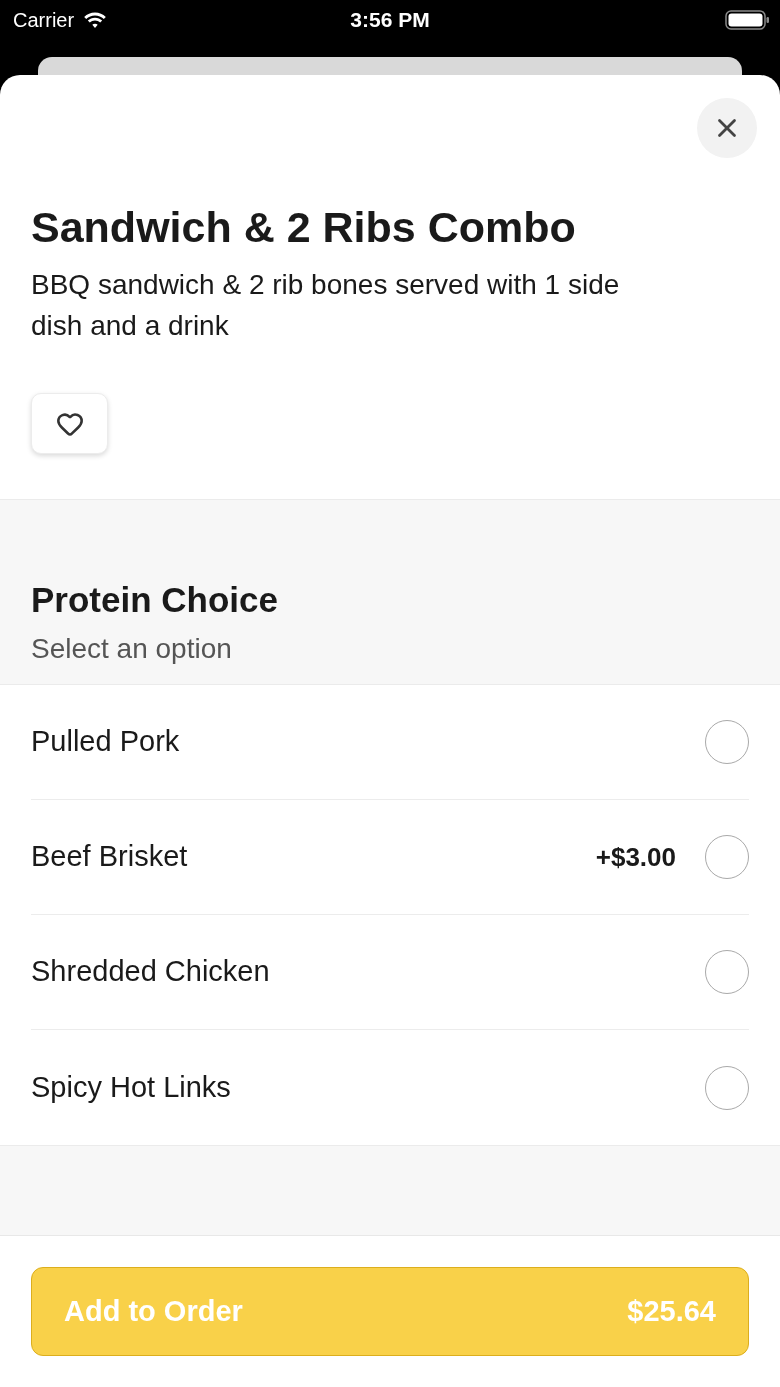 The height and width of the screenshot is (1387, 780). I want to click on option-row: Pulled Pork, so click(390, 742).